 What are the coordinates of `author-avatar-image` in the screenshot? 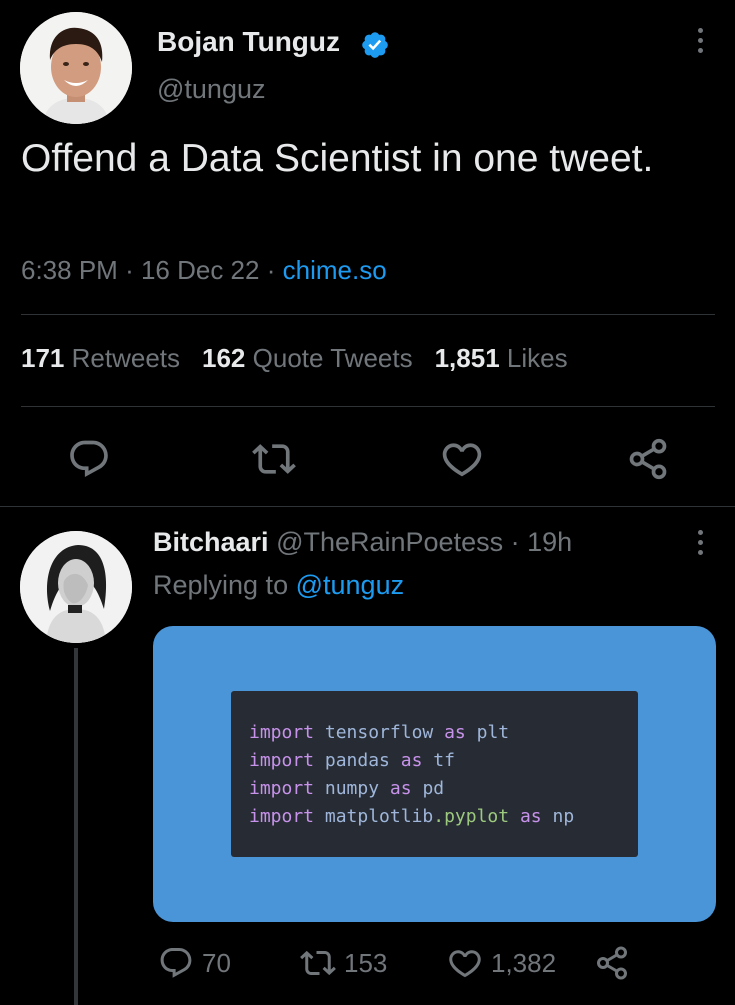 It's located at (76, 68).